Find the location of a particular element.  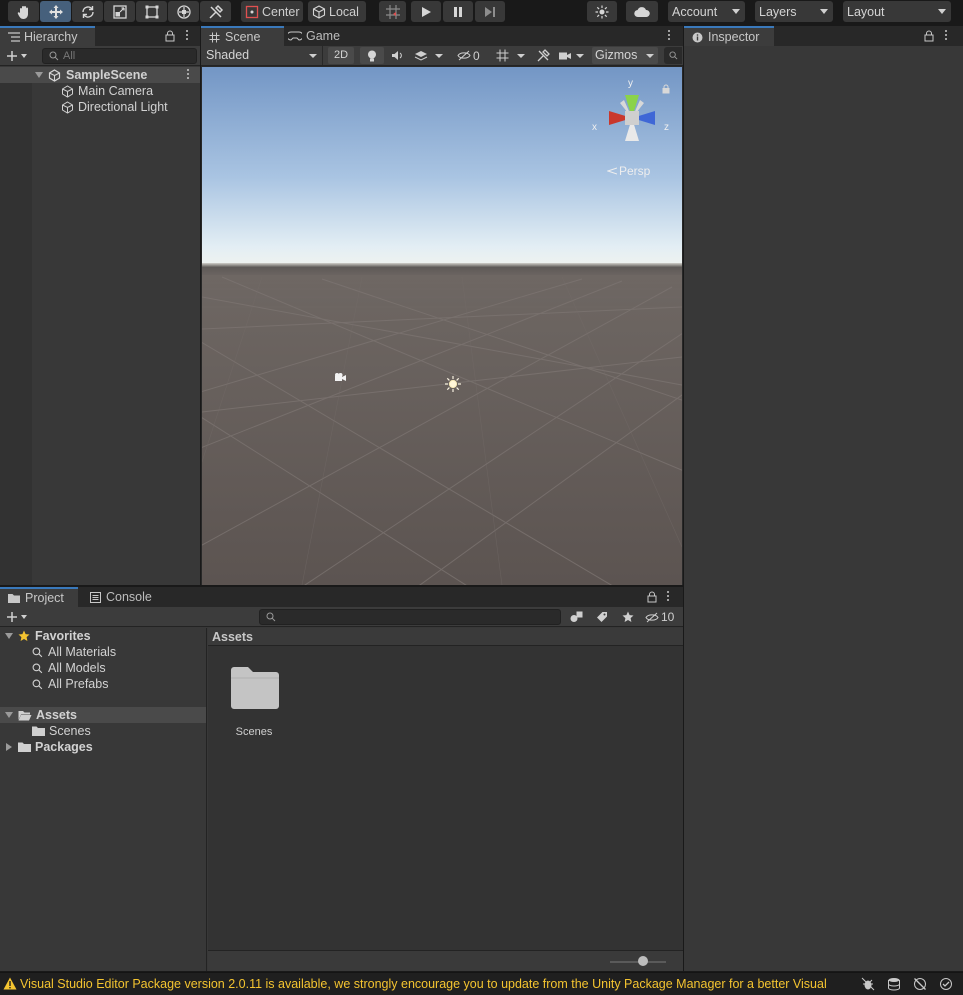

tools-toggle is located at coordinates (543, 55).